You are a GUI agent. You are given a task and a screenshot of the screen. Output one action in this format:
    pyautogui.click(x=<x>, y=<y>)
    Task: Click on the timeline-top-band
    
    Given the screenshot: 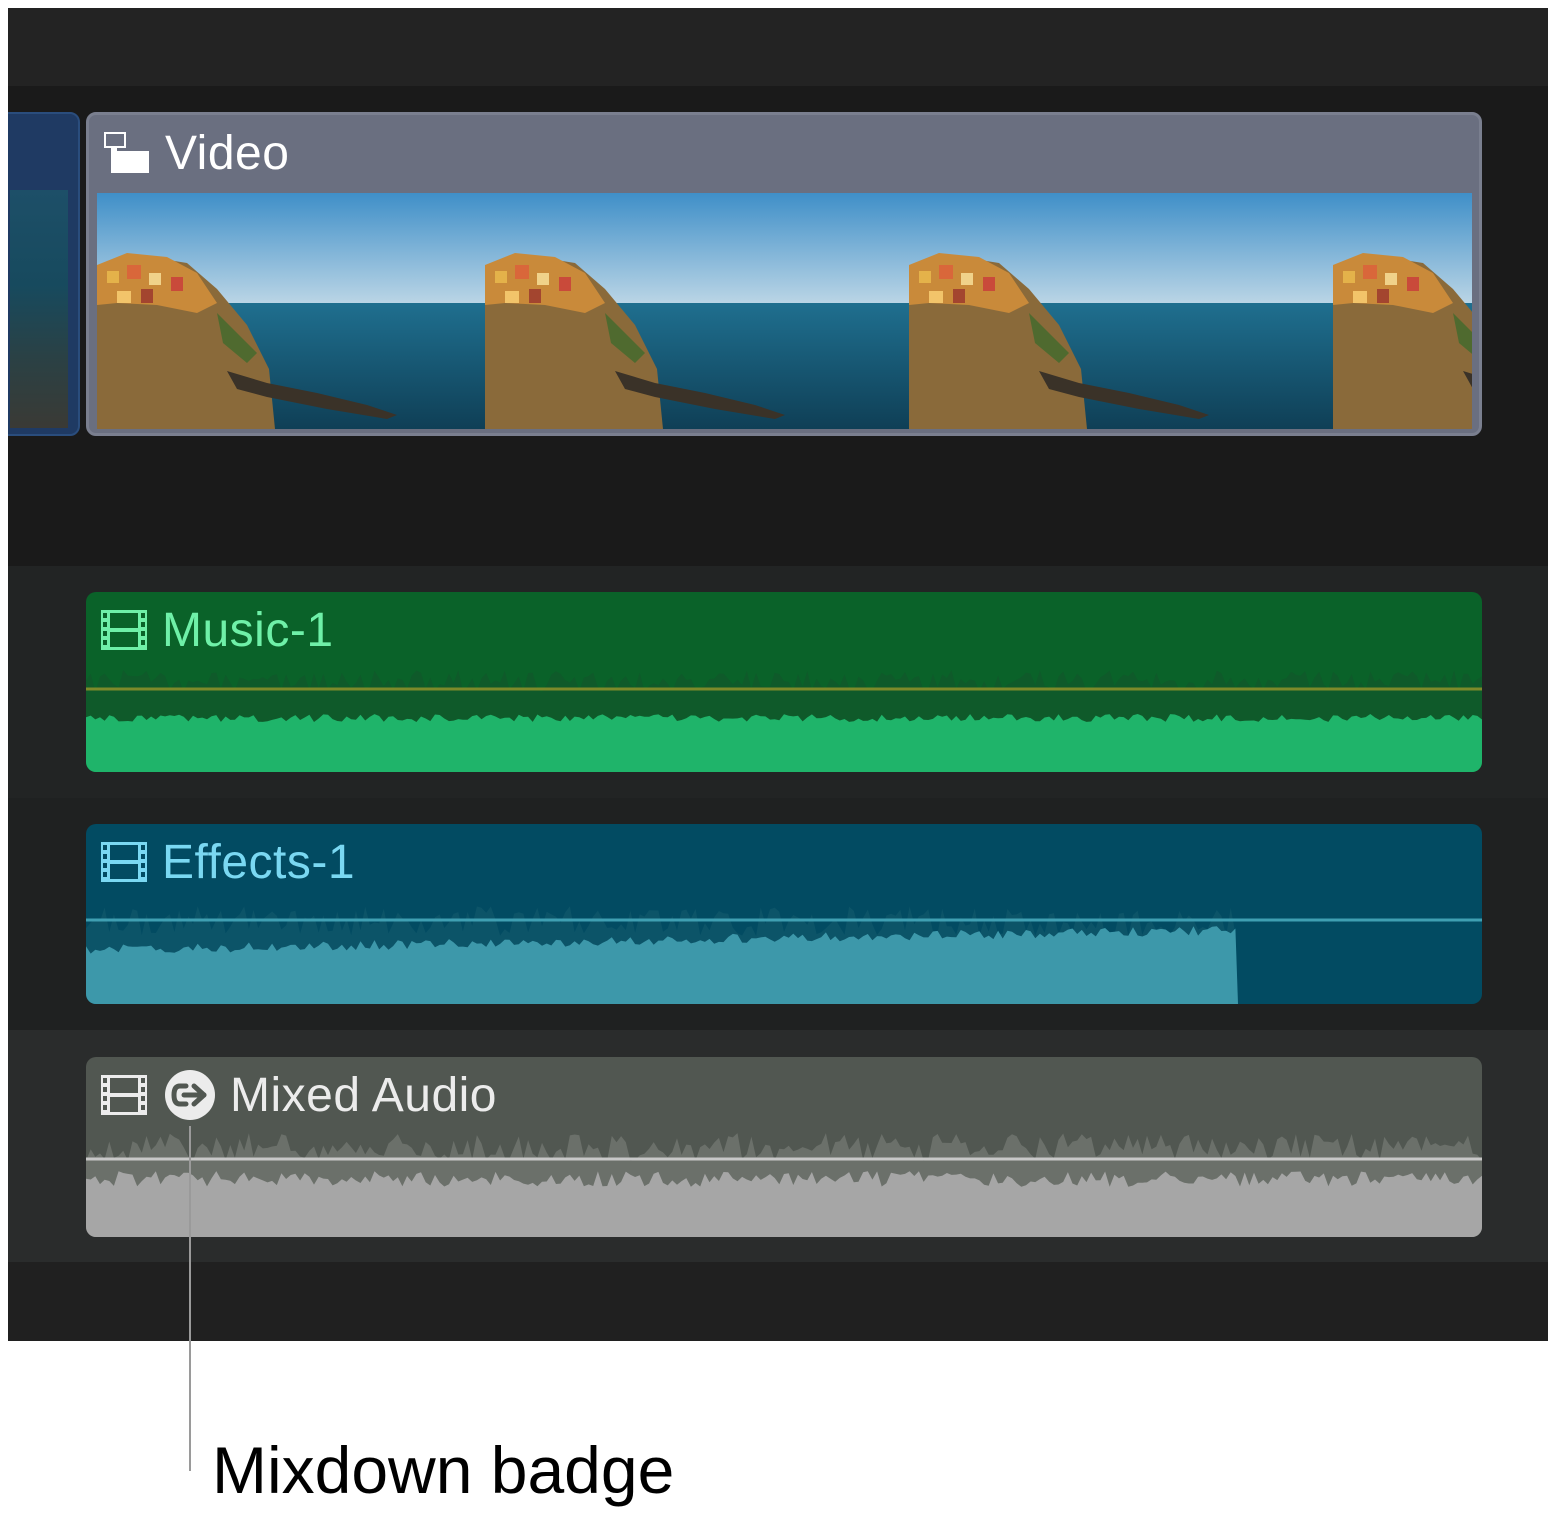 What is the action you would take?
    pyautogui.click(x=778, y=47)
    